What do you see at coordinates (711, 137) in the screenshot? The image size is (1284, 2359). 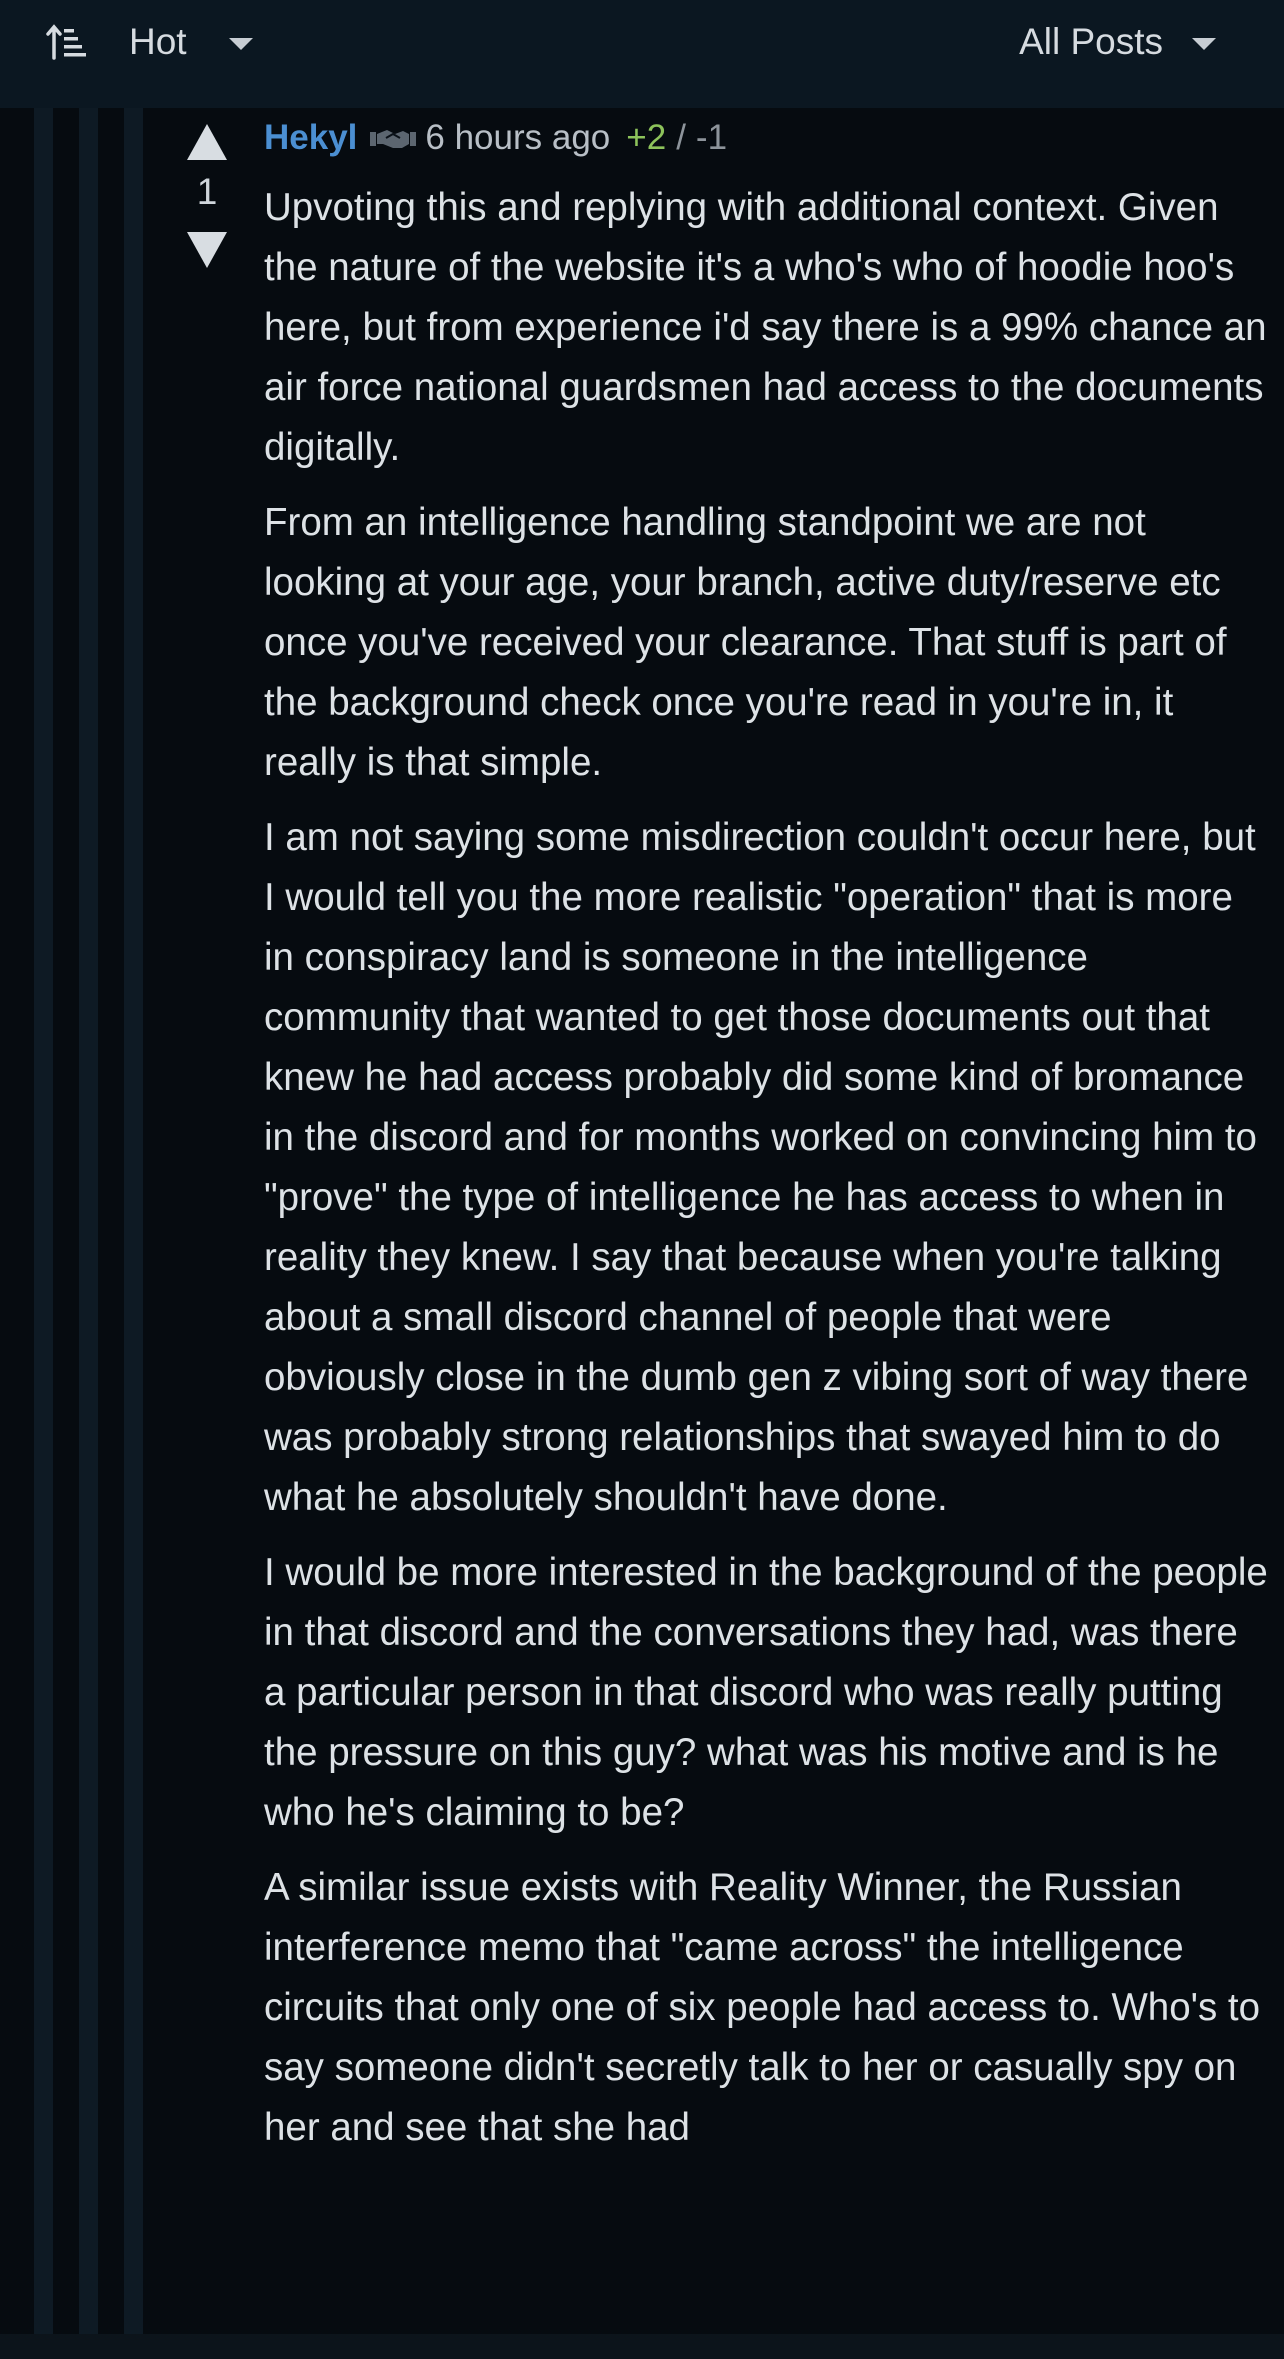 I see `score-downvotes: -1` at bounding box center [711, 137].